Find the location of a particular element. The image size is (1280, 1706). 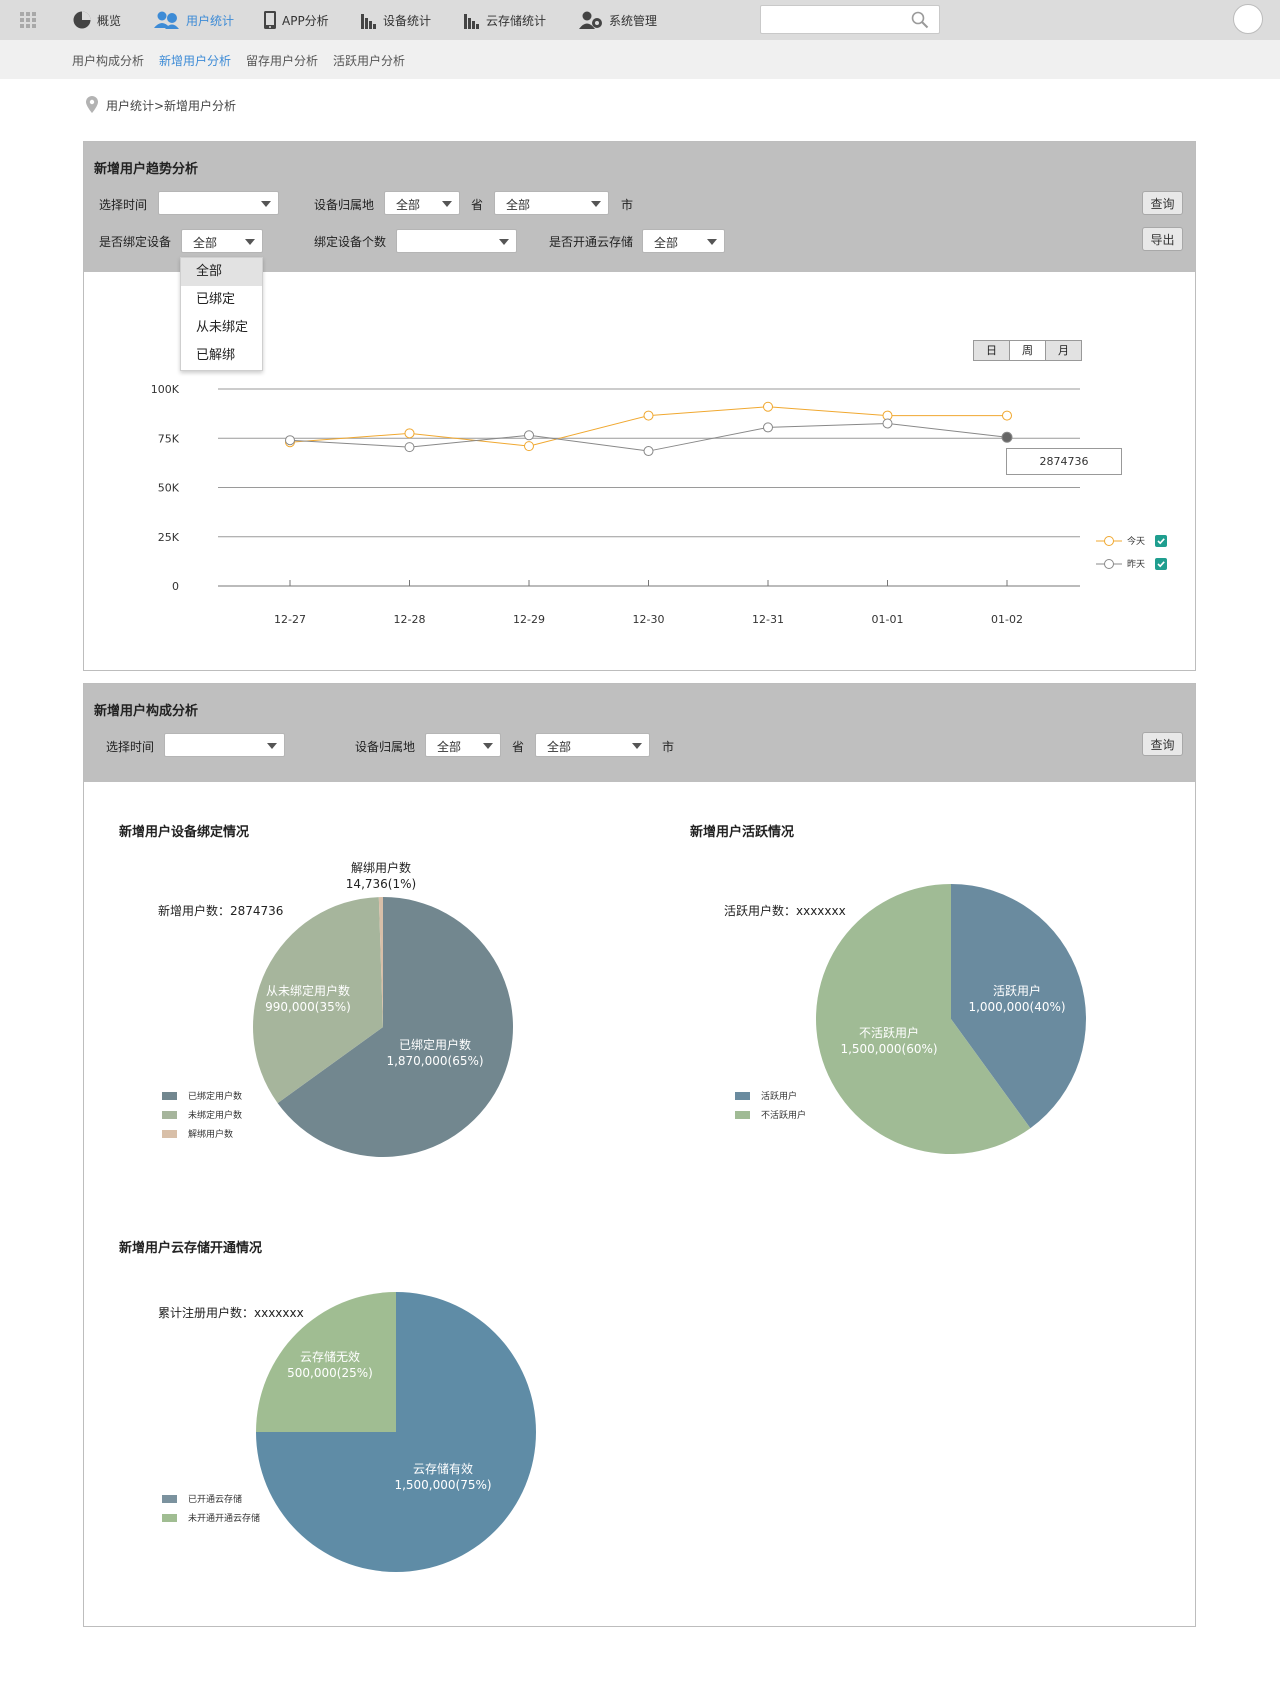

slice-label: 已绑定用户数 is located at coordinates (435, 1044).